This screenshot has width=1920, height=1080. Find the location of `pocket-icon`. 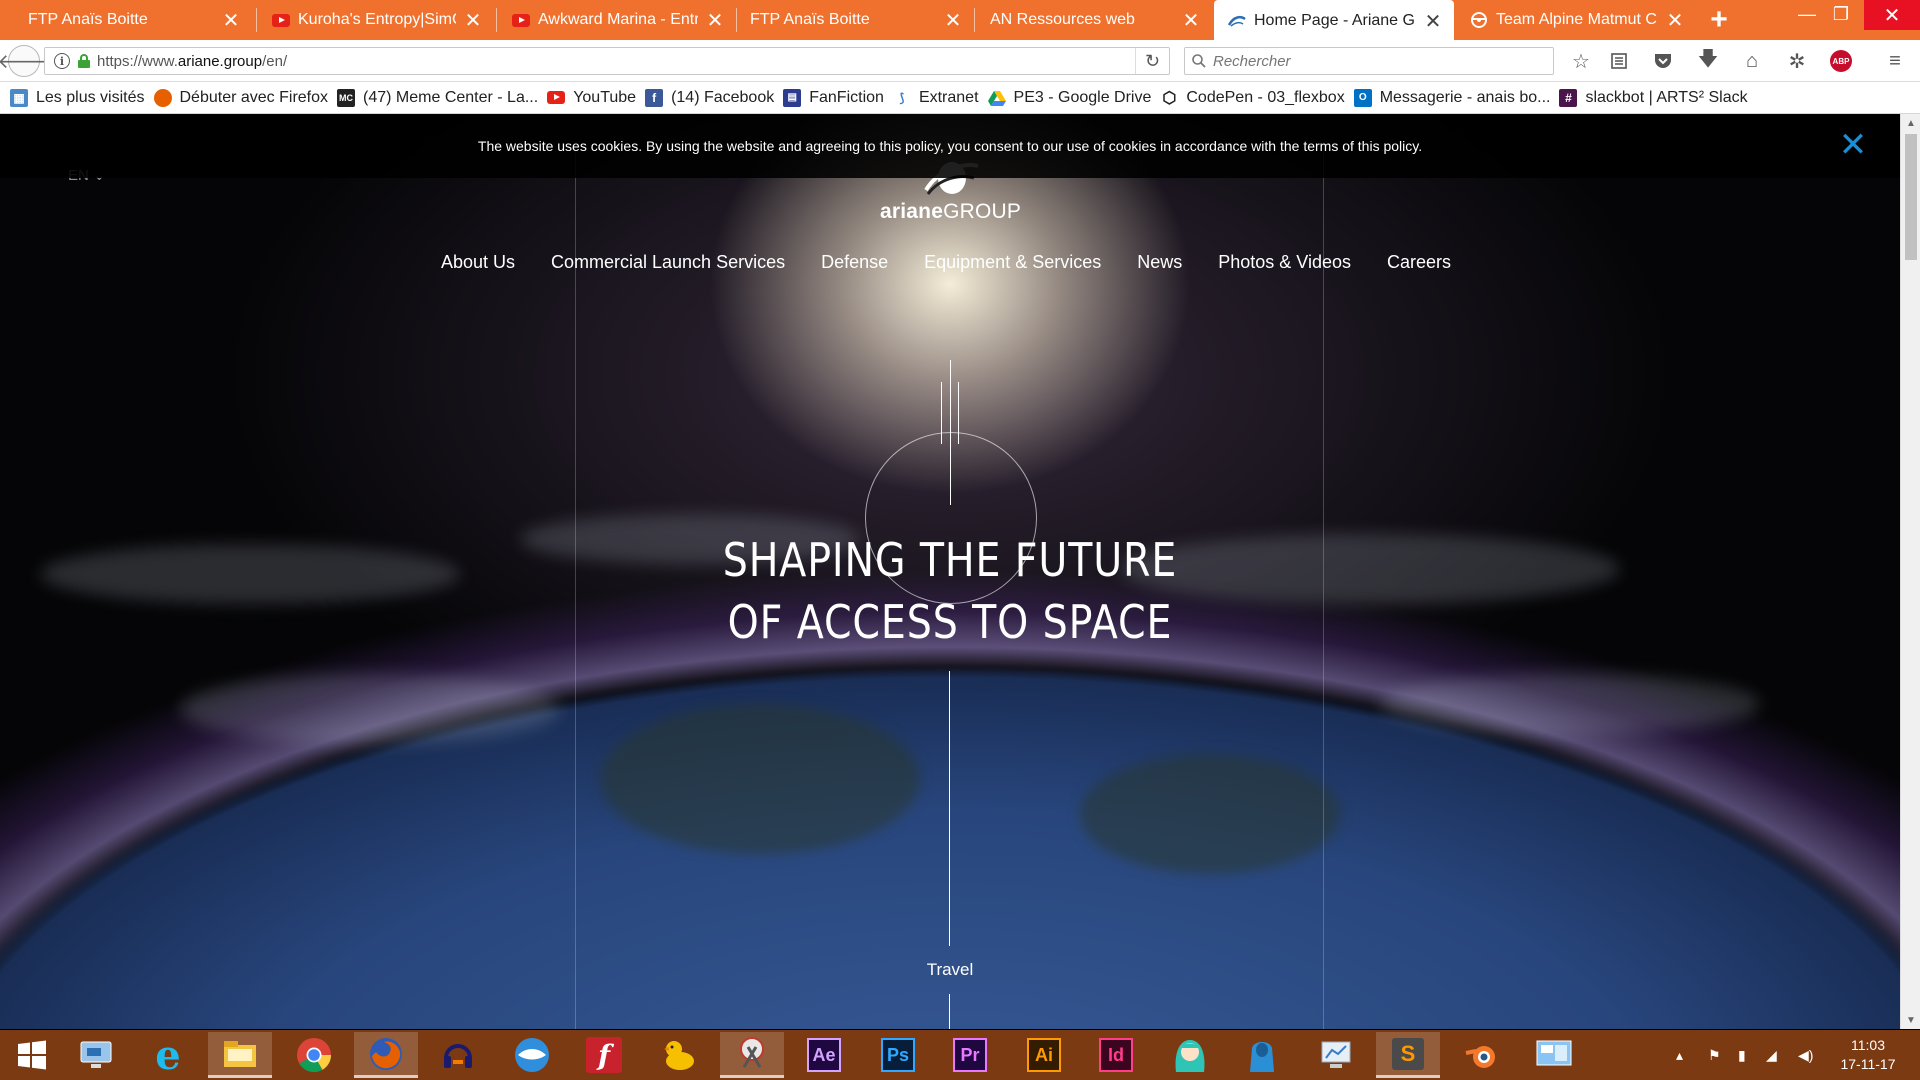

pocket-icon is located at coordinates (1663, 61).